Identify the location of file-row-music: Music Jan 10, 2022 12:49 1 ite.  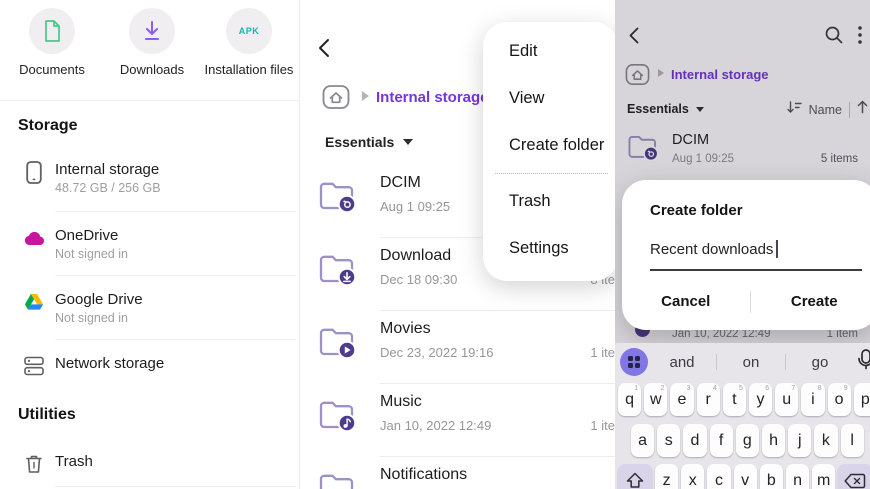
(457, 420).